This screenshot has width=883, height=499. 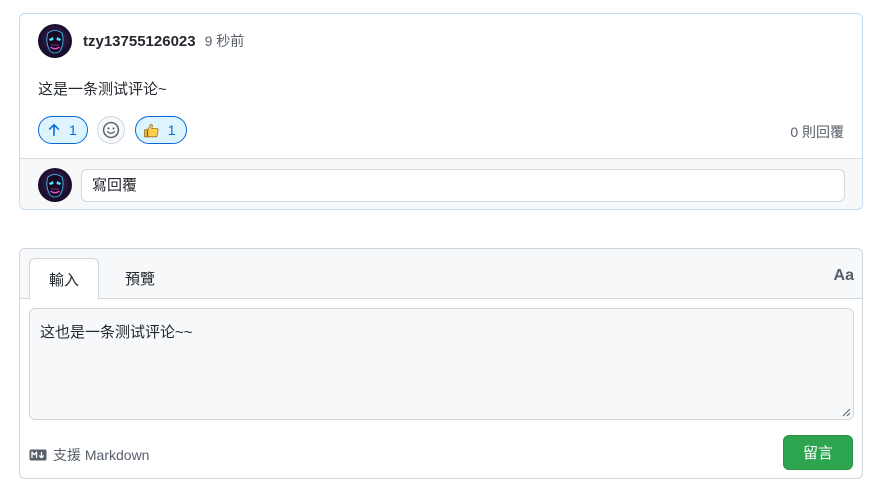 I want to click on add-reaction-button, so click(x=110, y=130).